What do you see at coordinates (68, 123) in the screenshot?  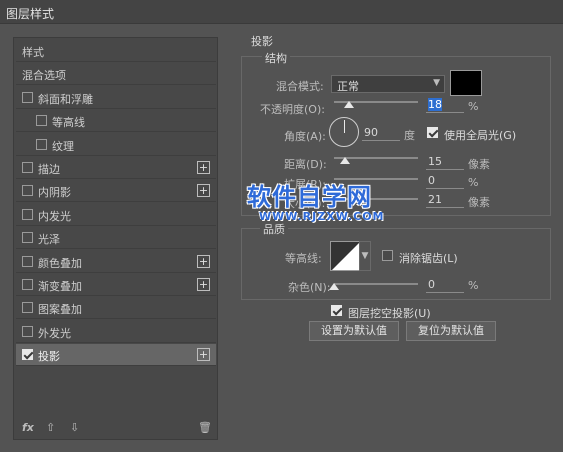 I see `style-item-label: 等高线` at bounding box center [68, 123].